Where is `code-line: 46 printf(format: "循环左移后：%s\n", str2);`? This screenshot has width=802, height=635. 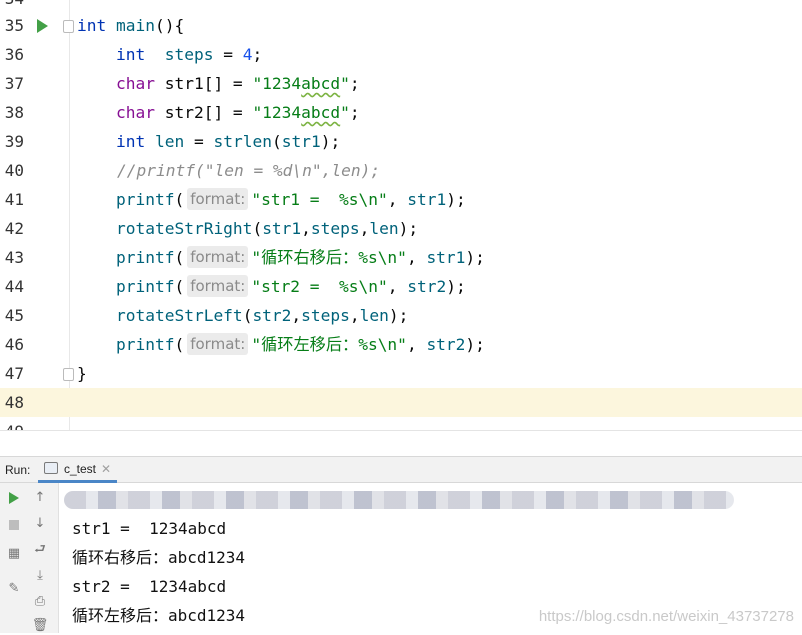
code-line: 46 printf(format: "循环左移后：%s\n", str2); is located at coordinates (401, 344).